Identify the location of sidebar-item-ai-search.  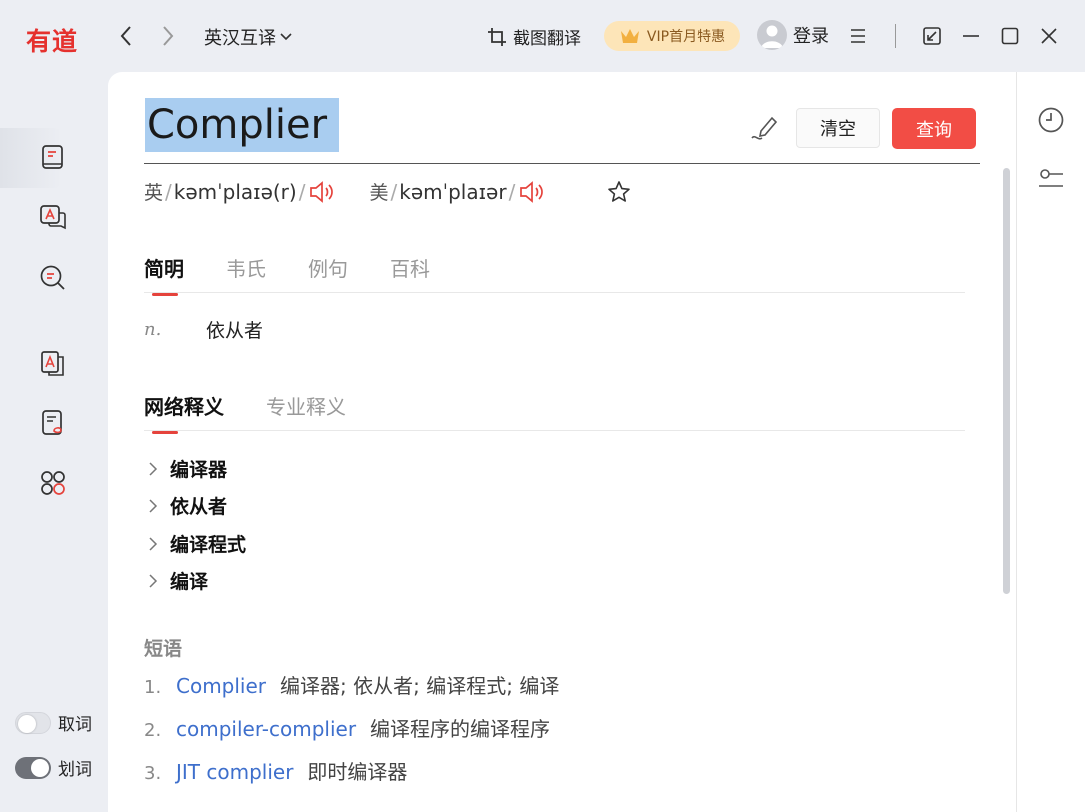
(54, 278).